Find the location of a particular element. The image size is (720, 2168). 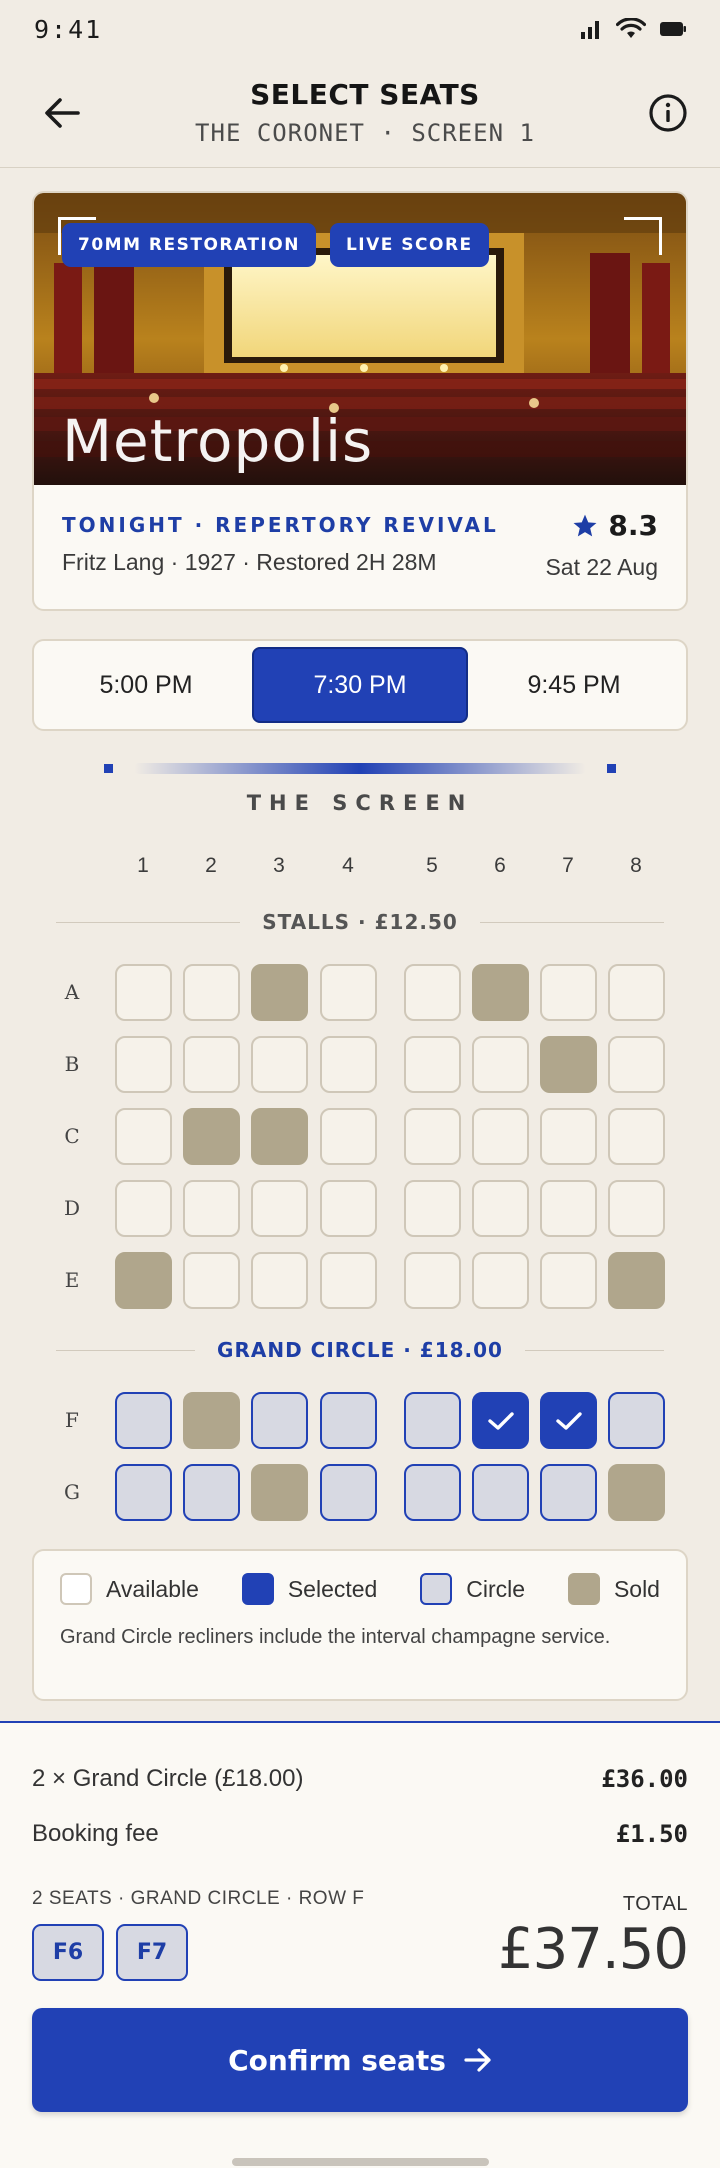

film-title: Metropolis is located at coordinates (218, 441).